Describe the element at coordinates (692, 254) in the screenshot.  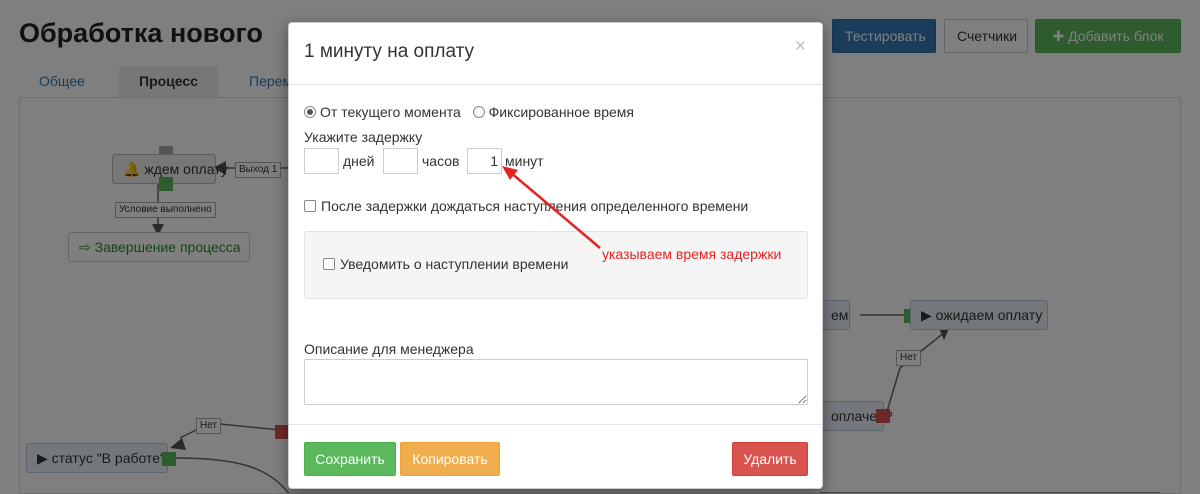
I see `annotation-text: указываем время задержки` at that location.